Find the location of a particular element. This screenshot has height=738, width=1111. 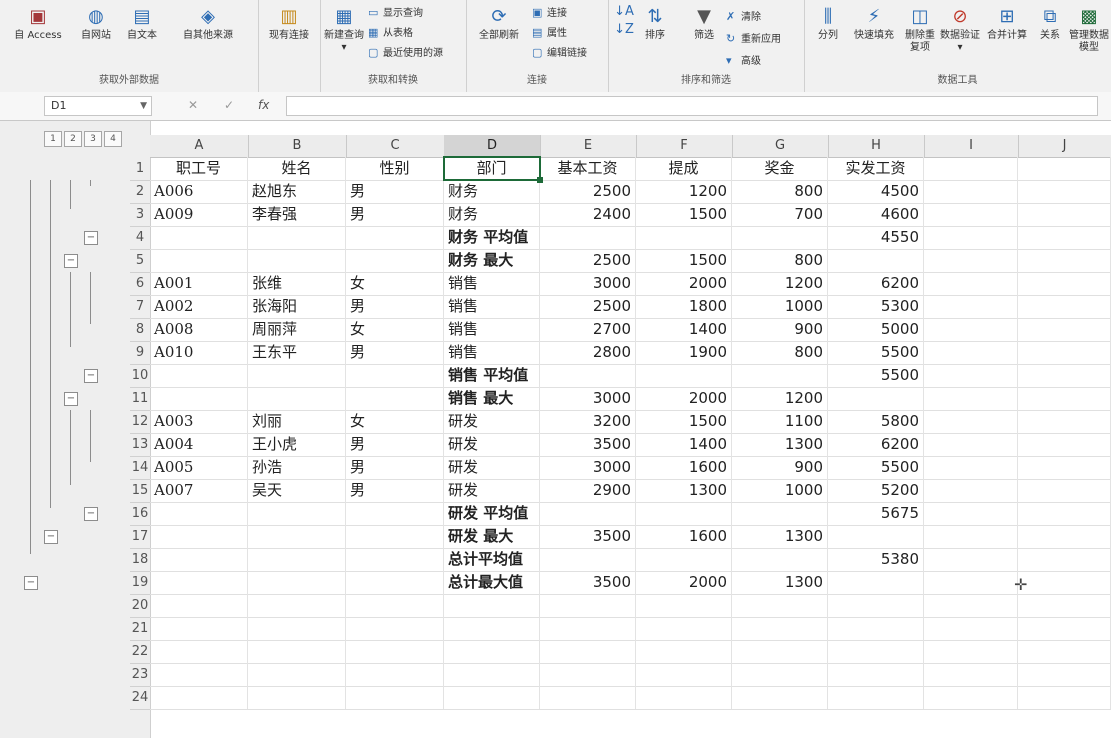

cell-c15: 男 is located at coordinates (395, 490).